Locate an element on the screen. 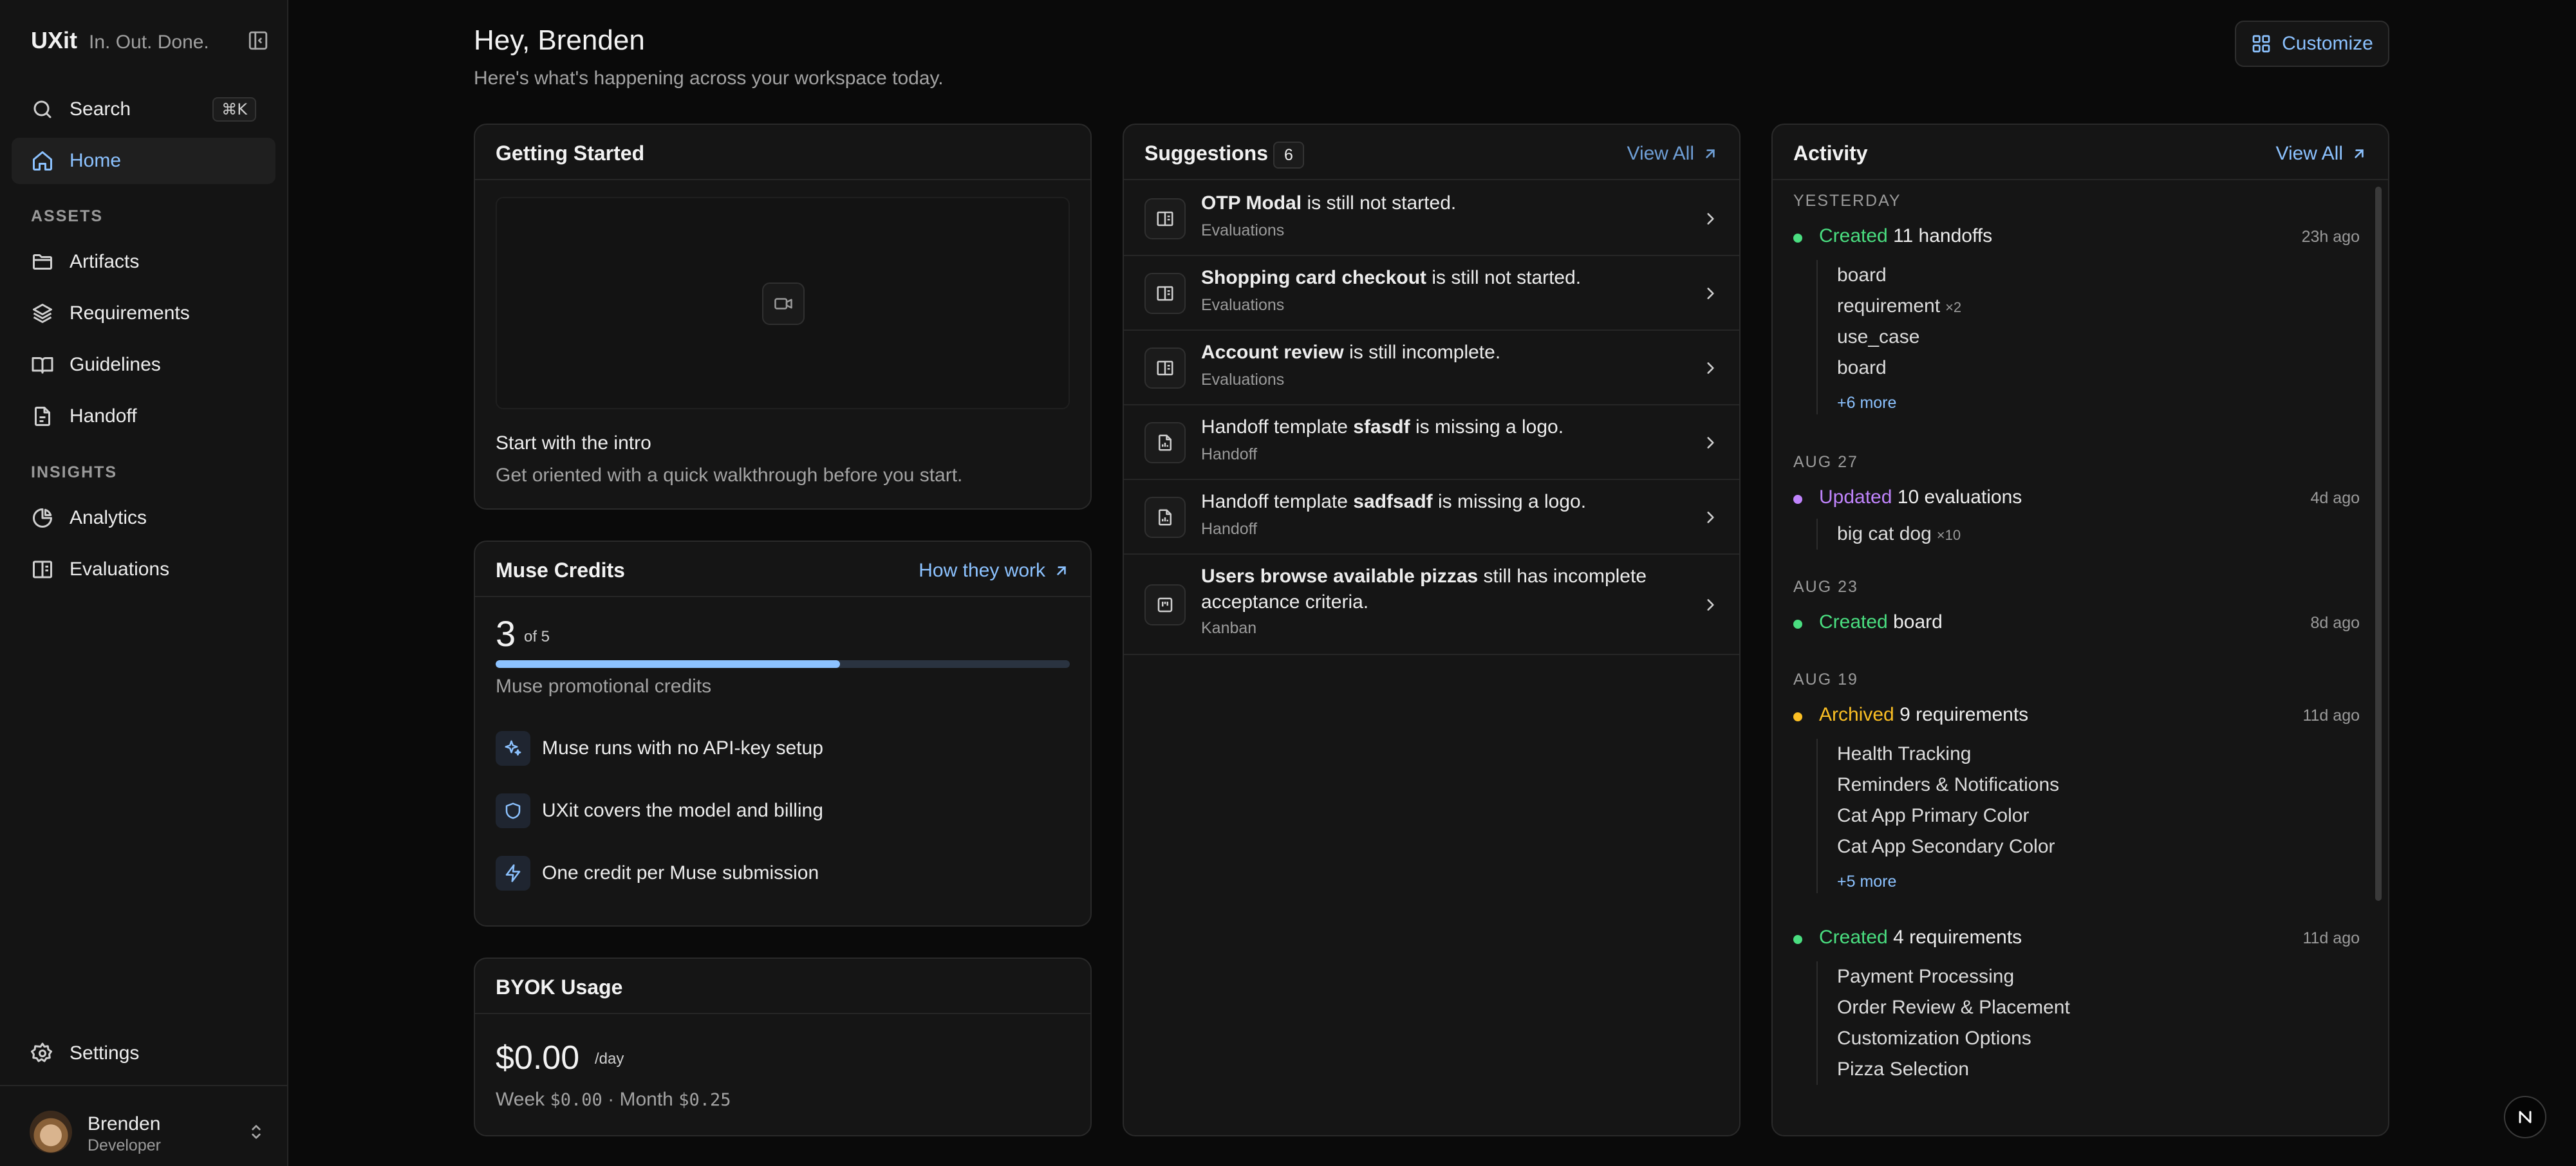  sidebar-item-label: Handoff is located at coordinates (103, 416).